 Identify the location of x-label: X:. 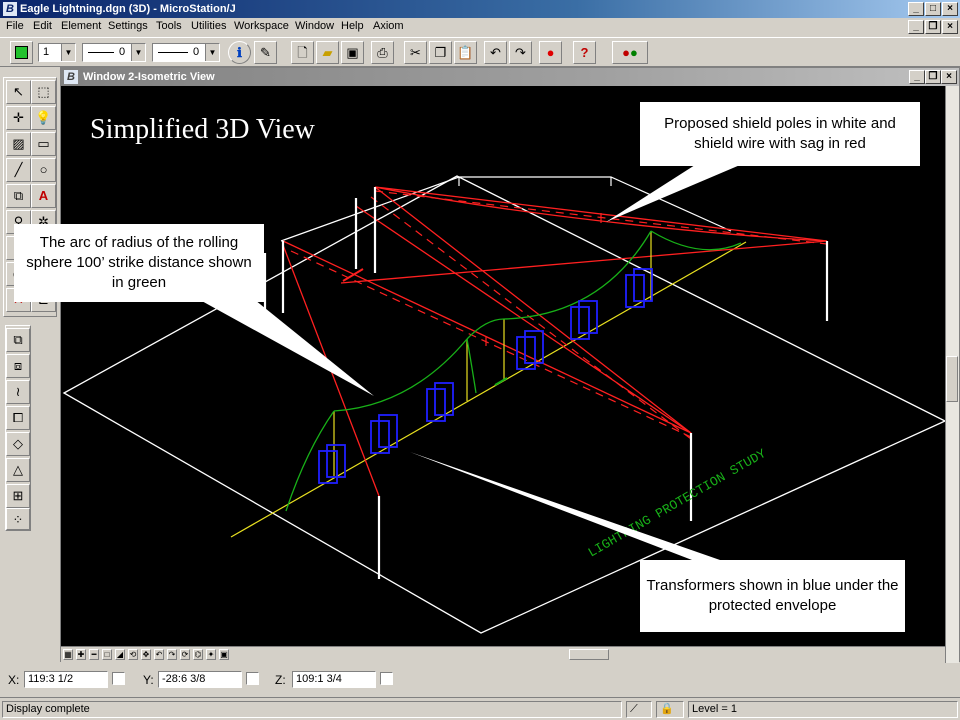
(14, 680).